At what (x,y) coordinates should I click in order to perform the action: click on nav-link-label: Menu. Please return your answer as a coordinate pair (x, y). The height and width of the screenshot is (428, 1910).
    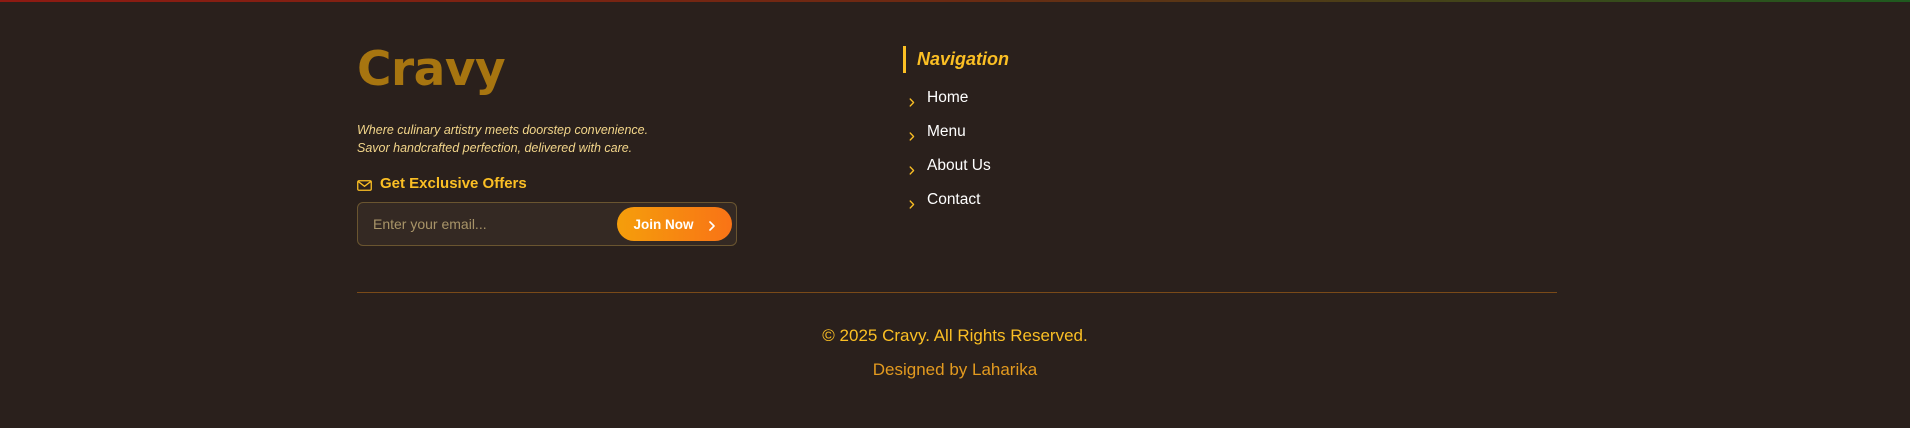
    Looking at the image, I should click on (946, 131).